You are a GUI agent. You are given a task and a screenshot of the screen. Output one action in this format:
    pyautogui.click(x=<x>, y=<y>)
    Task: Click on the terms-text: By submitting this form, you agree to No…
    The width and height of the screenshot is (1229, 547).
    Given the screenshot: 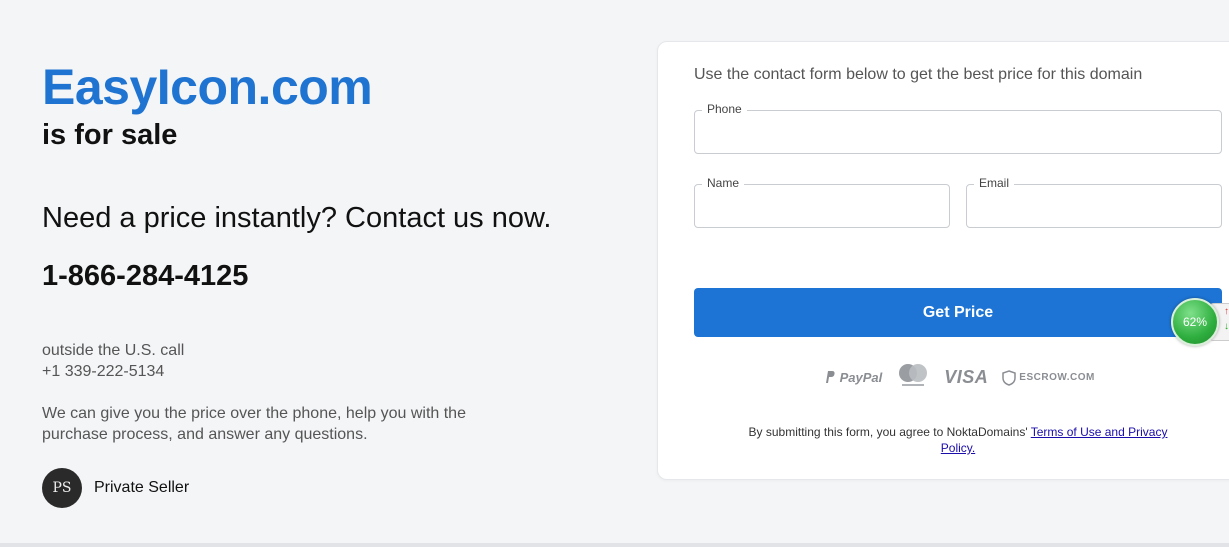 What is the action you would take?
    pyautogui.click(x=958, y=440)
    